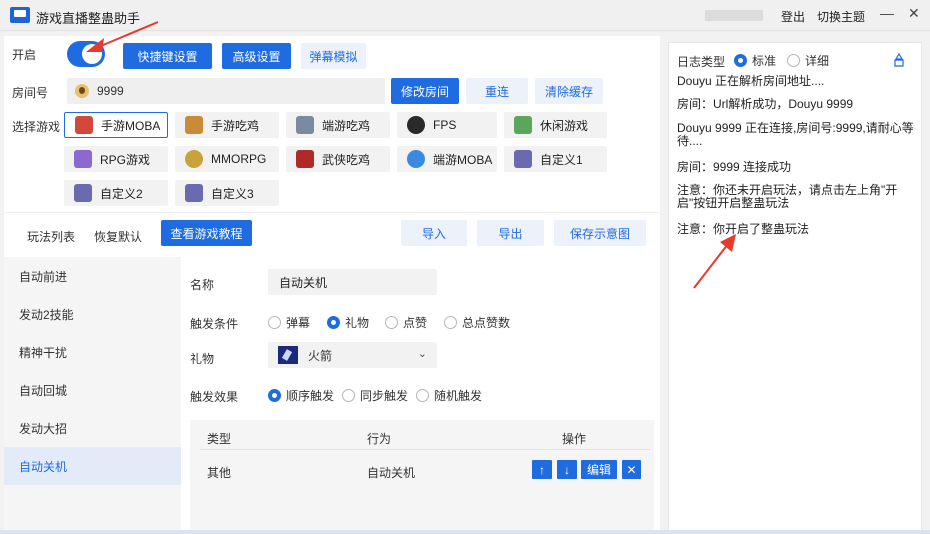 Image resolution: width=930 pixels, height=534 pixels. I want to click on restore-default-button: 恢复默认, so click(118, 236).